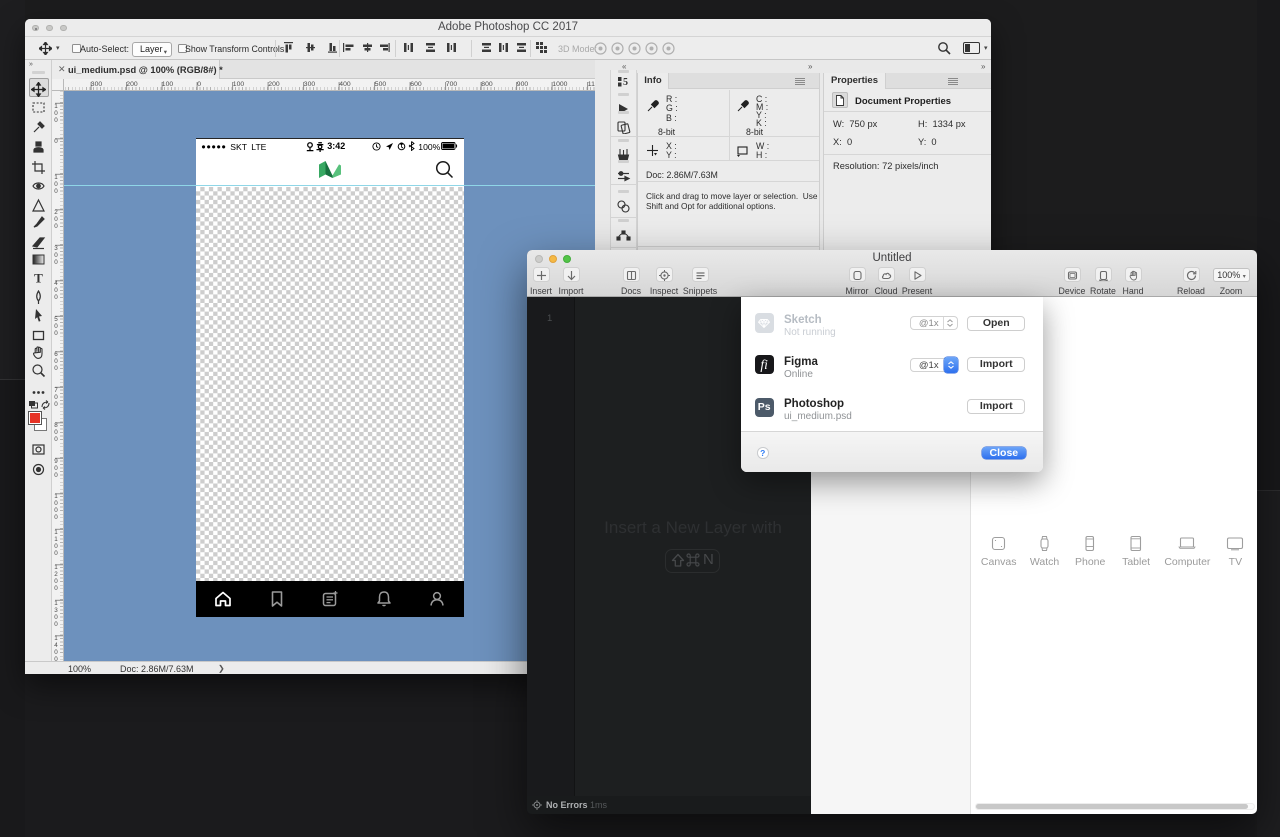 The height and width of the screenshot is (837, 1280). I want to click on svg-text: T, so click(38, 278).